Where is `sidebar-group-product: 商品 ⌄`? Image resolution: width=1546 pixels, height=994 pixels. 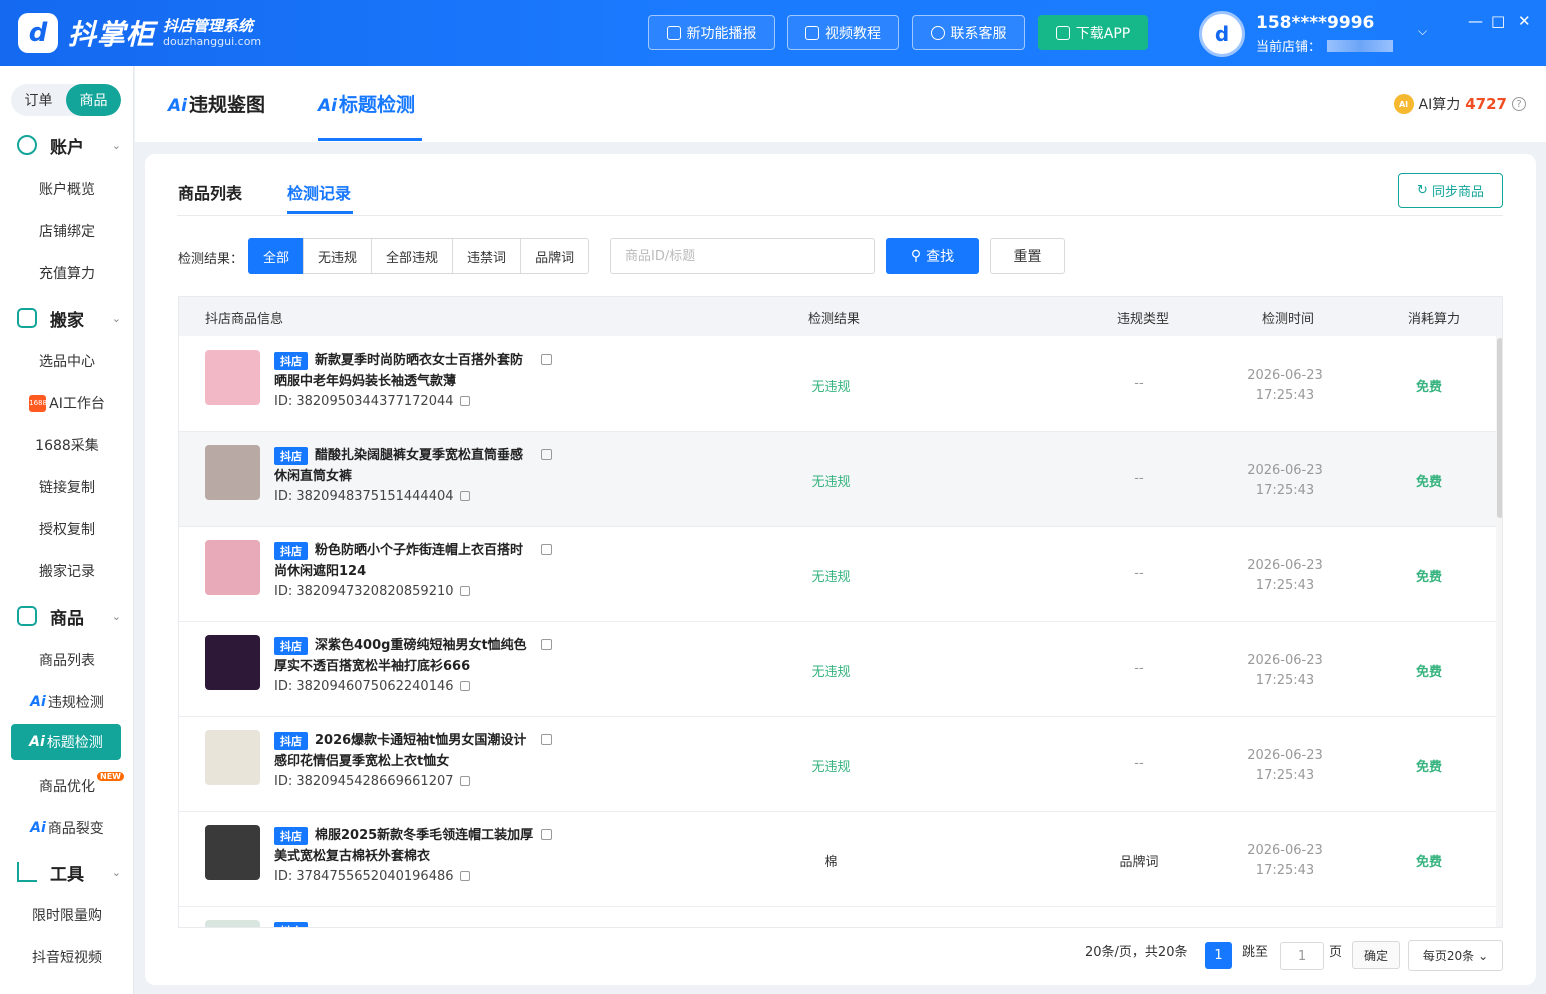
sidebar-group-product: 商品 ⌄ is located at coordinates (67, 616).